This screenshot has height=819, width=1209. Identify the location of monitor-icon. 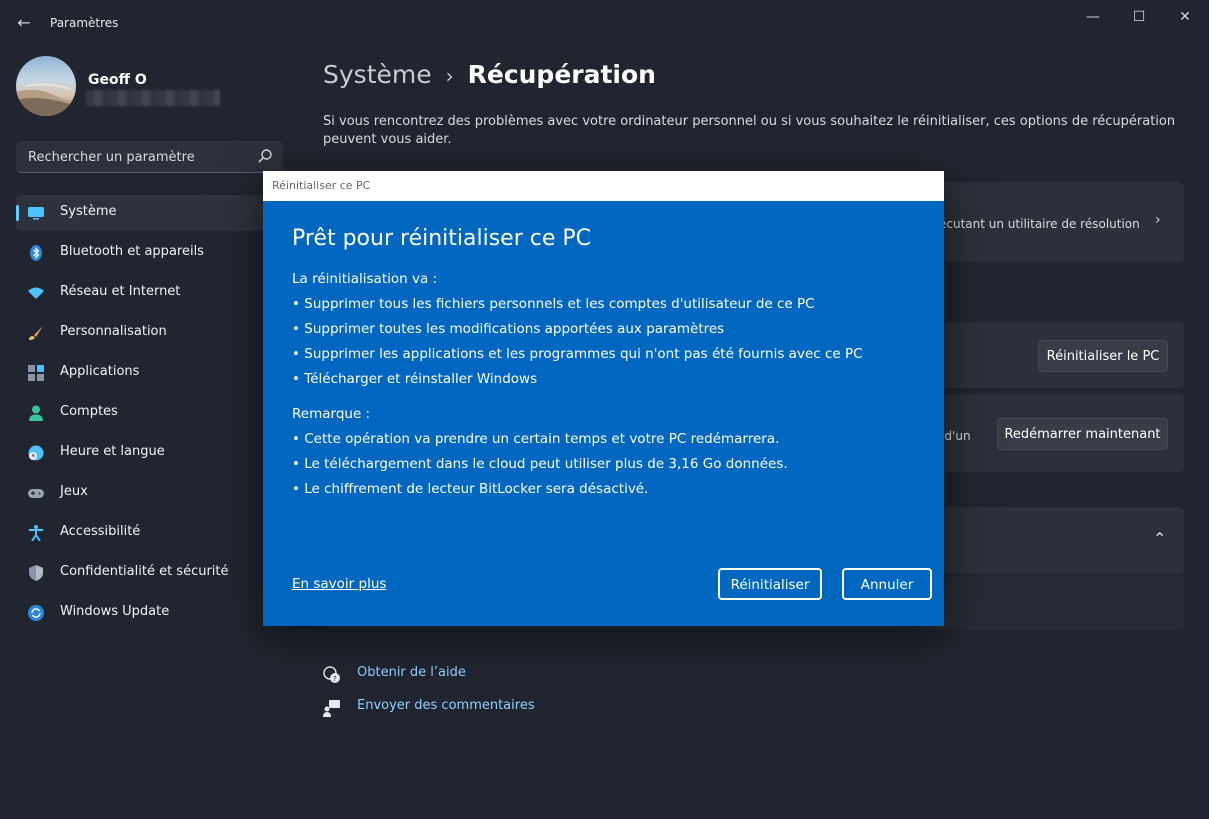
(36, 213).